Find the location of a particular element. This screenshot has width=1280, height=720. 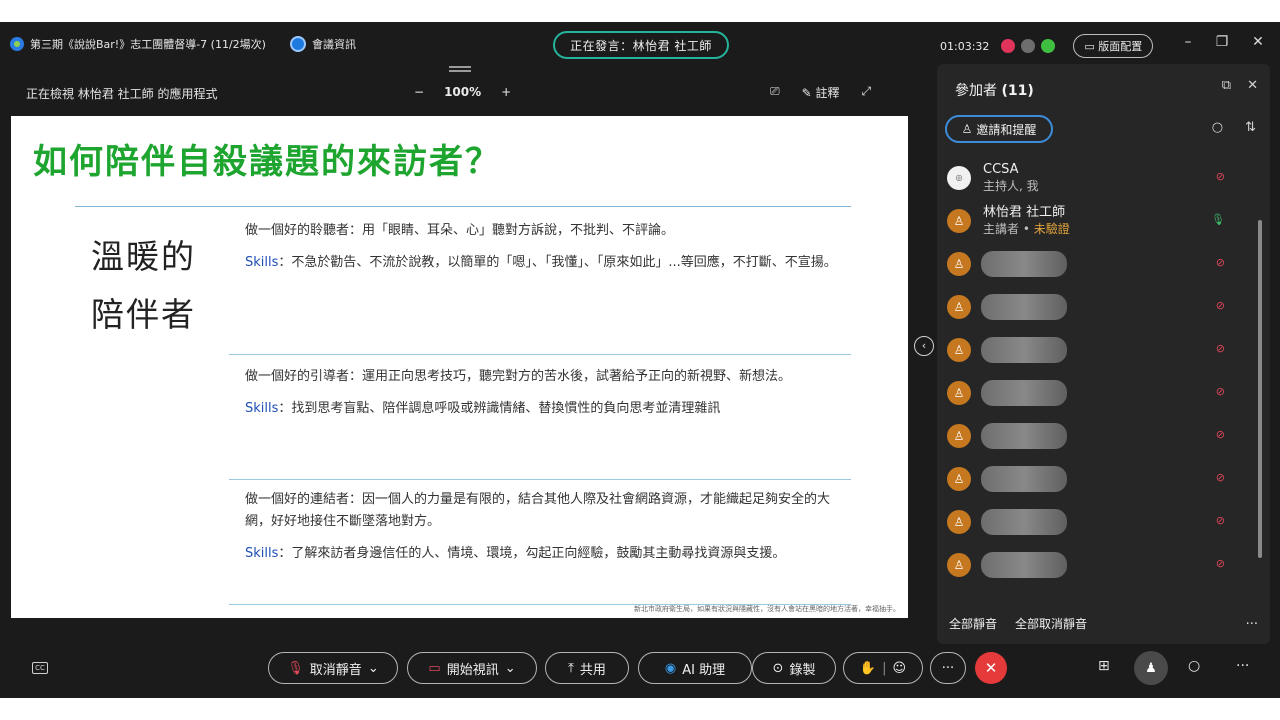

participant-role: 主持人, 我 is located at coordinates (1011, 186).